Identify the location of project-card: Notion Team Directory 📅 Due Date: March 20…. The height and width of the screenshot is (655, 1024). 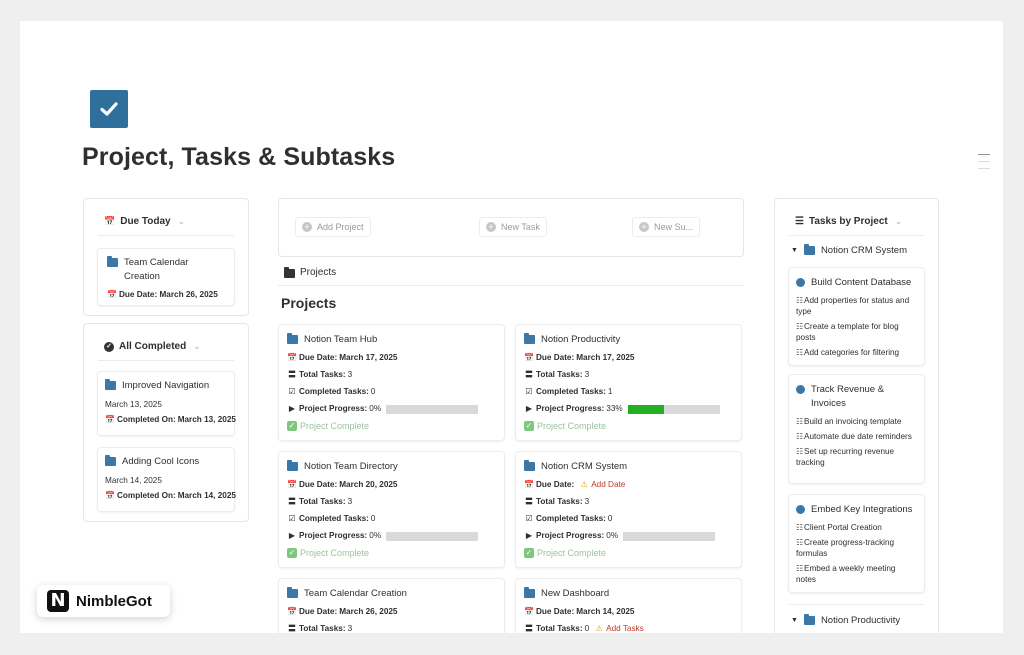
(391, 509).